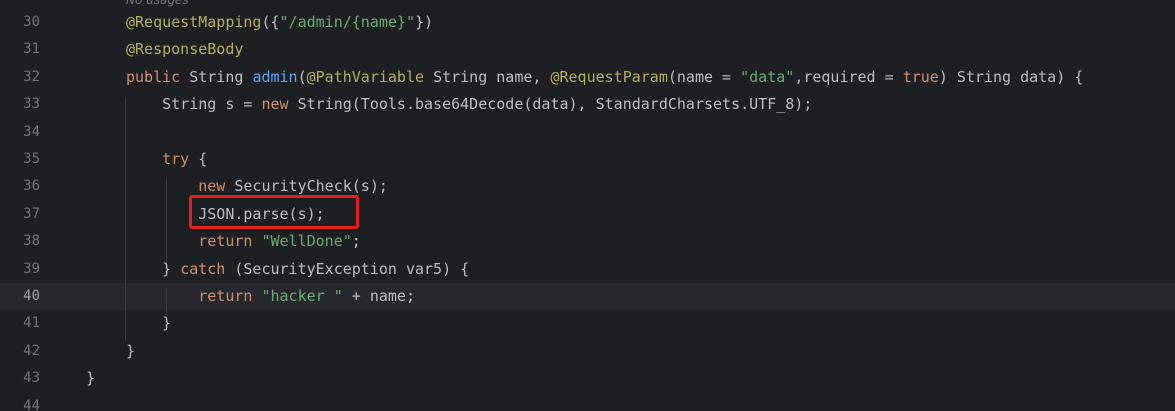  Describe the element at coordinates (31, 404) in the screenshot. I see `line-number: 44` at that location.